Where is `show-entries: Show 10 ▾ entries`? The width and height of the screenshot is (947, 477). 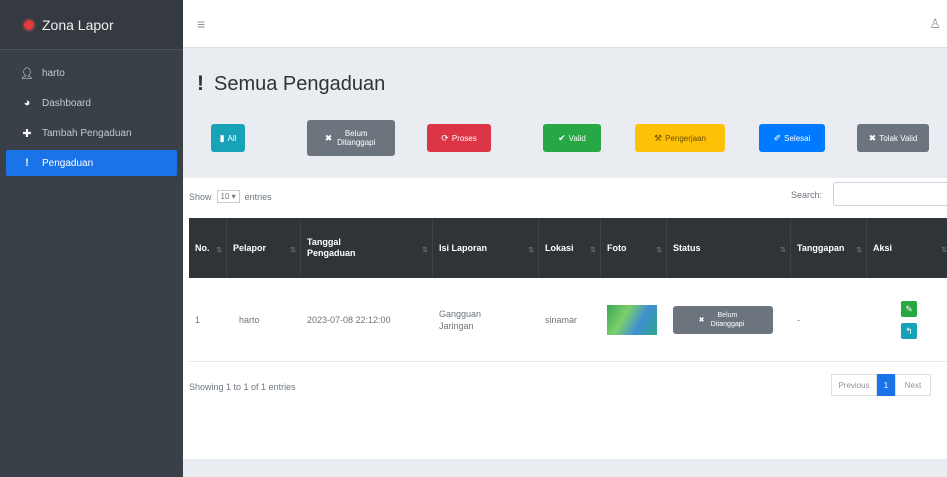
show-entries: Show 10 ▾ entries is located at coordinates (230, 196).